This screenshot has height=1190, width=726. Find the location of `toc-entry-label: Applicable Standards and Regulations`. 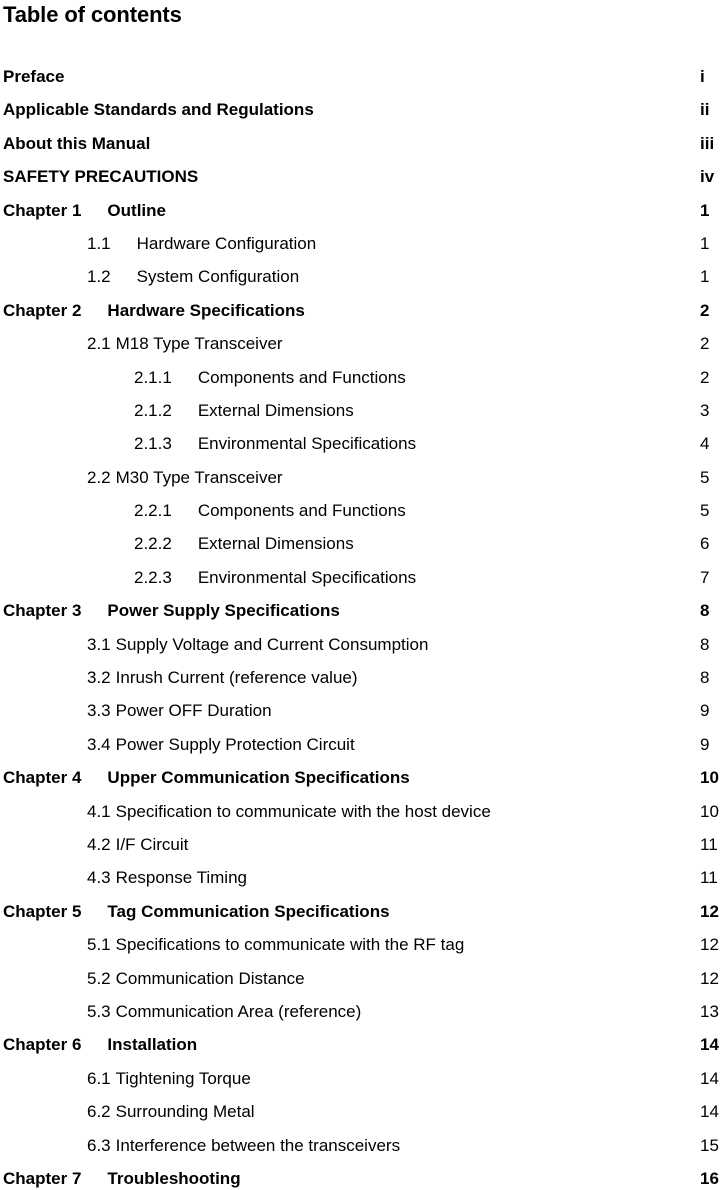

toc-entry-label: Applicable Standards and Regulations is located at coordinates (158, 109).